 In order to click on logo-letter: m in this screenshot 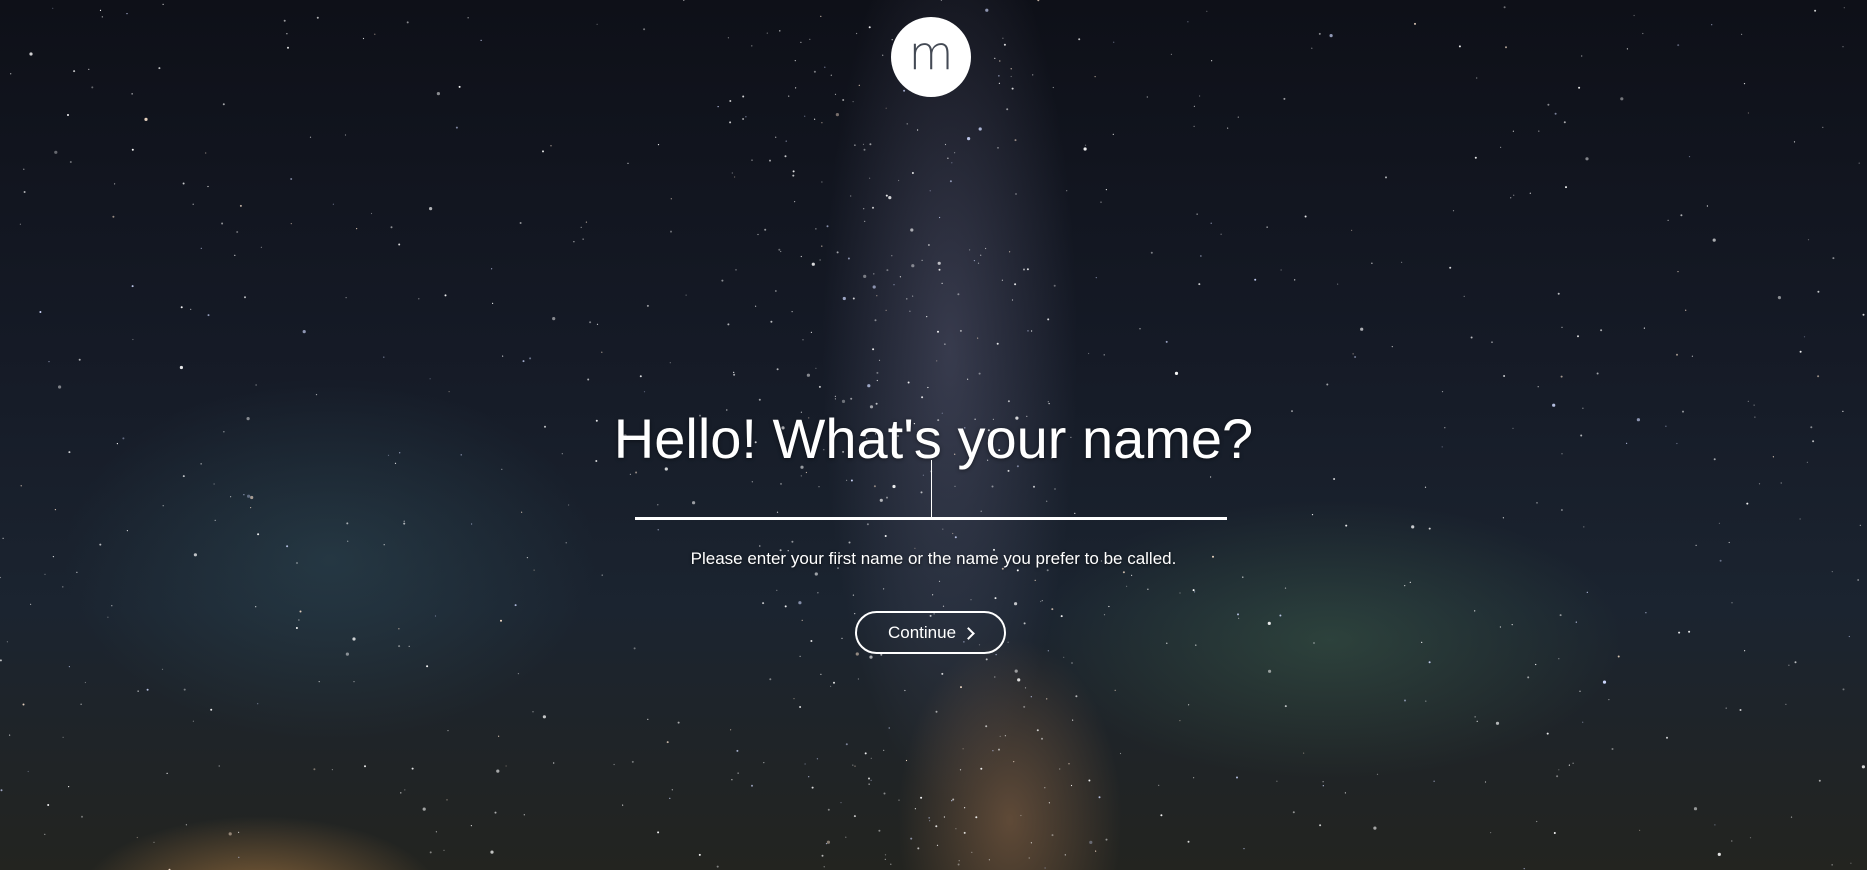, I will do `click(931, 53)`.